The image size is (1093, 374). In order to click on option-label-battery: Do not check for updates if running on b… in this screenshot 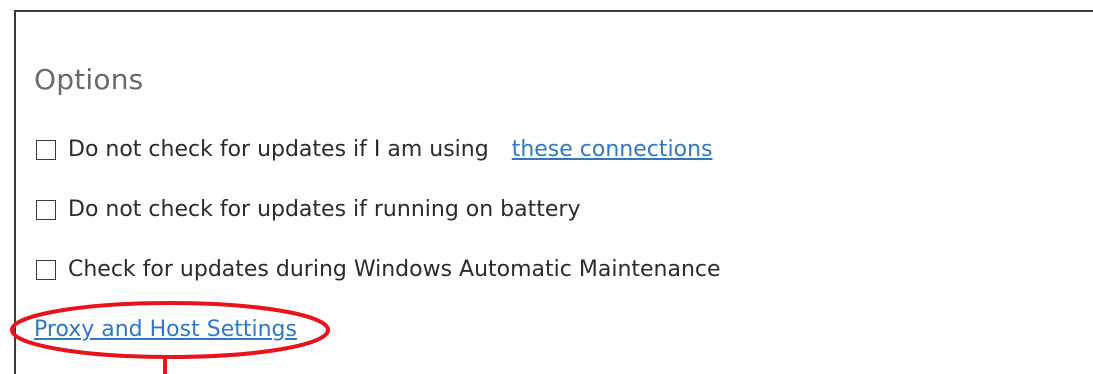, I will do `click(324, 209)`.